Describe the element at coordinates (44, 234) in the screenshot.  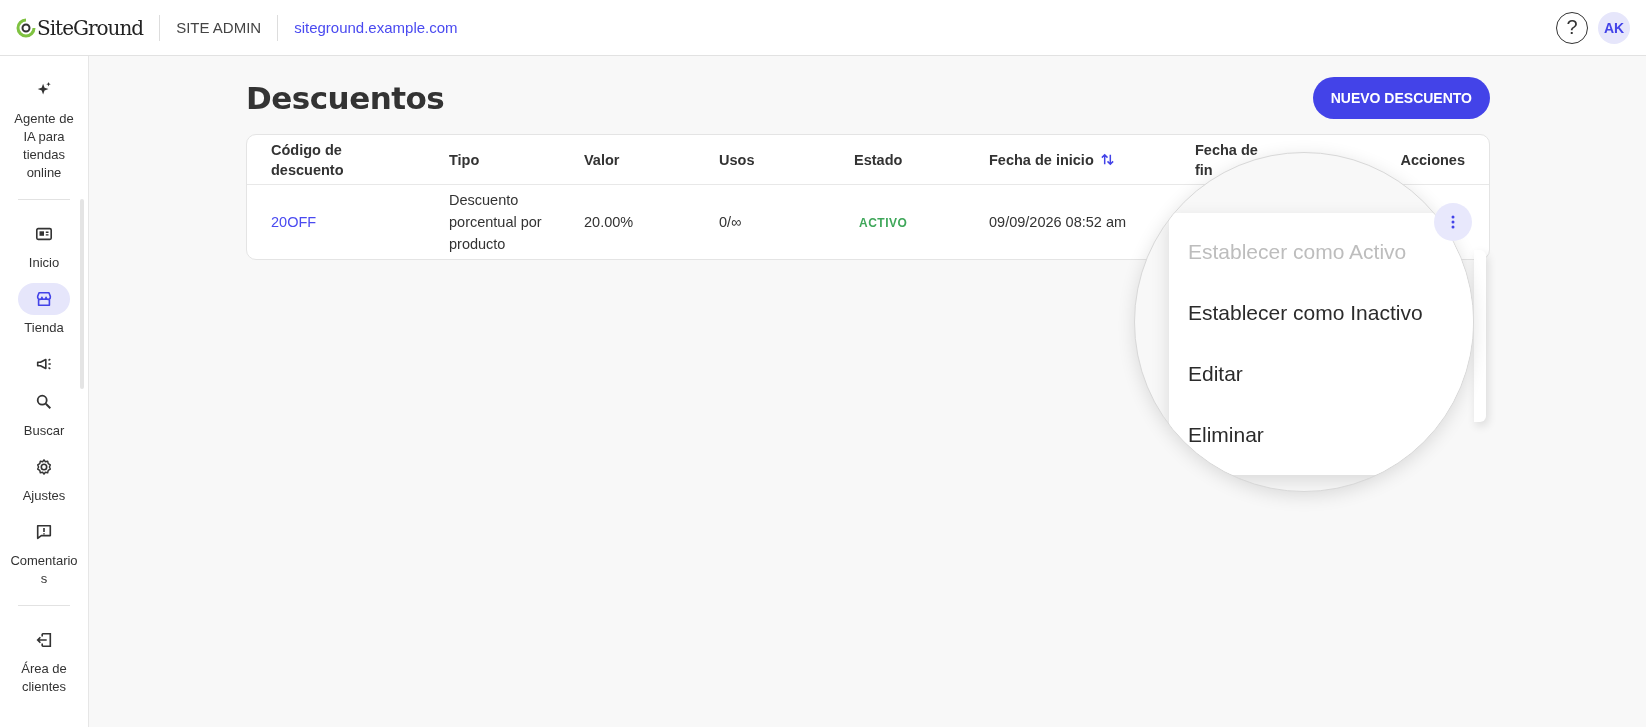
I see `card-icon` at that location.